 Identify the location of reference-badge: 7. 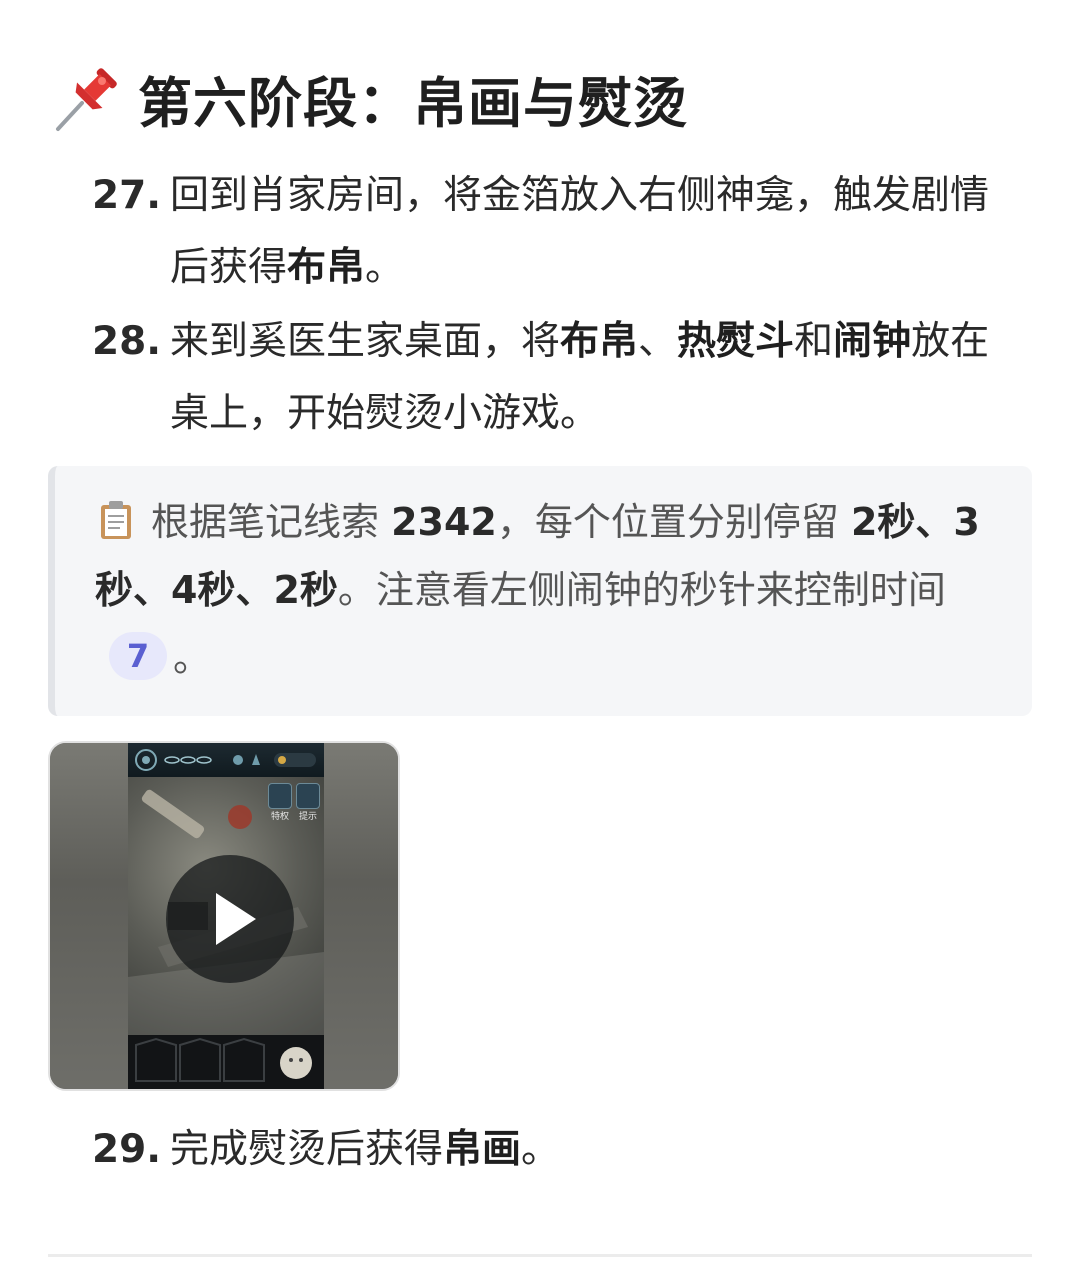
(138, 656).